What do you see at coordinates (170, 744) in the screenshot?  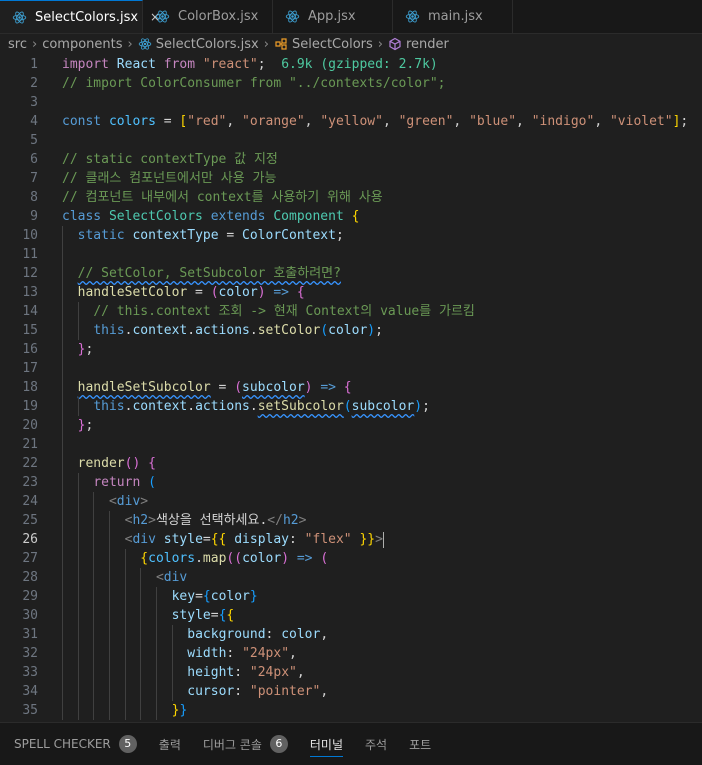 I see `panel-tab-1: 출력` at bounding box center [170, 744].